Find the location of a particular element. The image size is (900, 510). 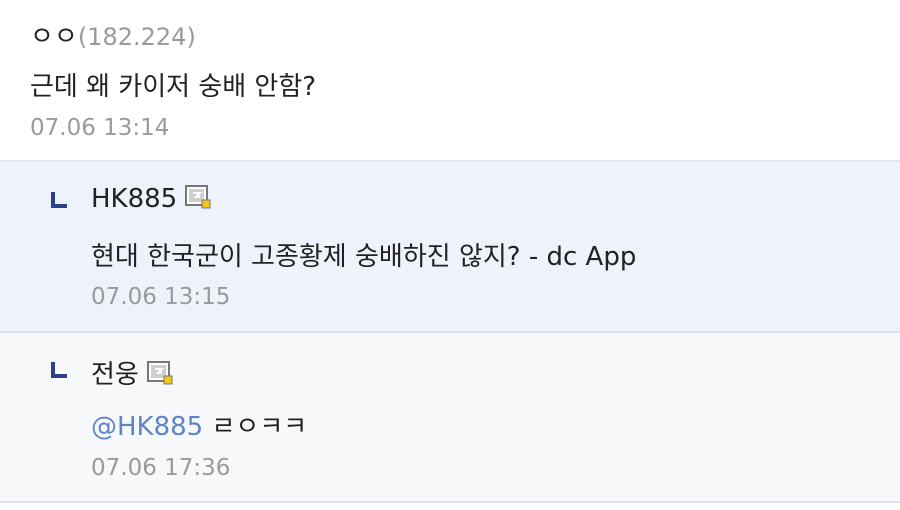

reply-text-body: ㄹㅇㅋㅋ is located at coordinates (255, 427).